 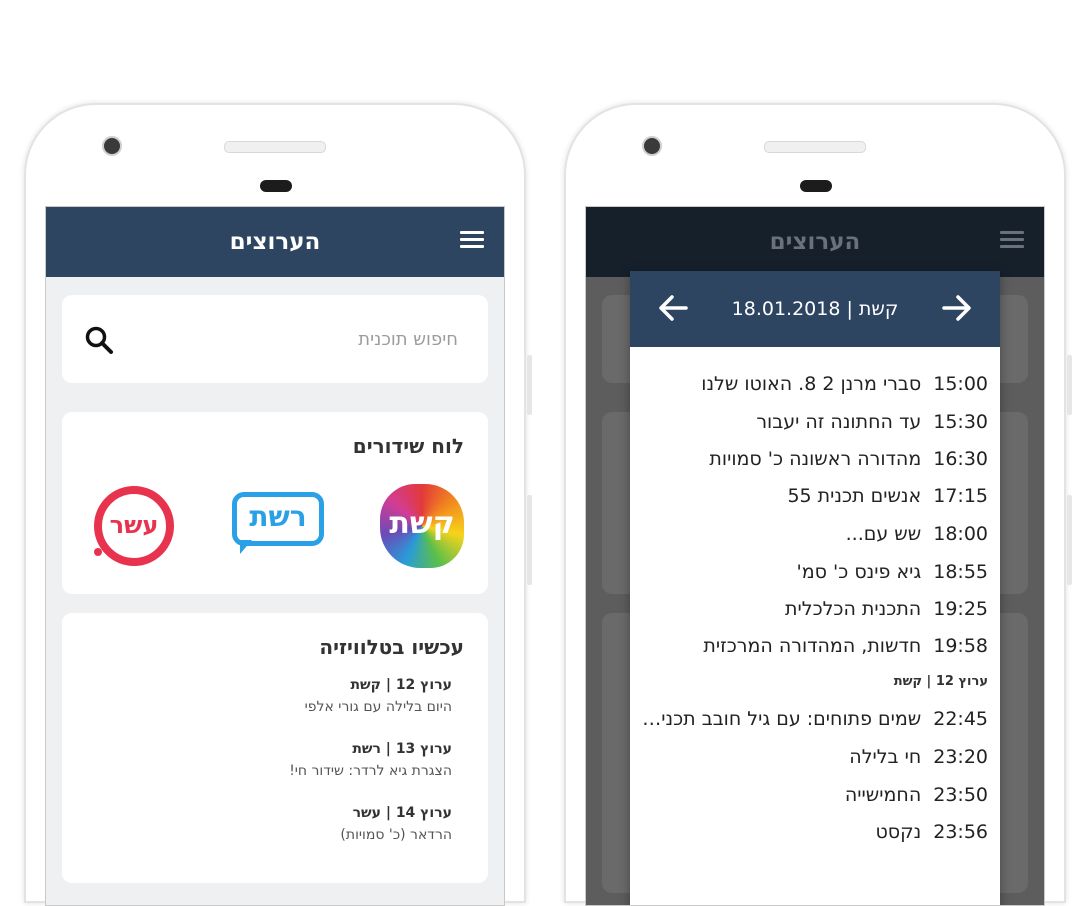 I want to click on program-time: 23:56, so click(x=960, y=832).